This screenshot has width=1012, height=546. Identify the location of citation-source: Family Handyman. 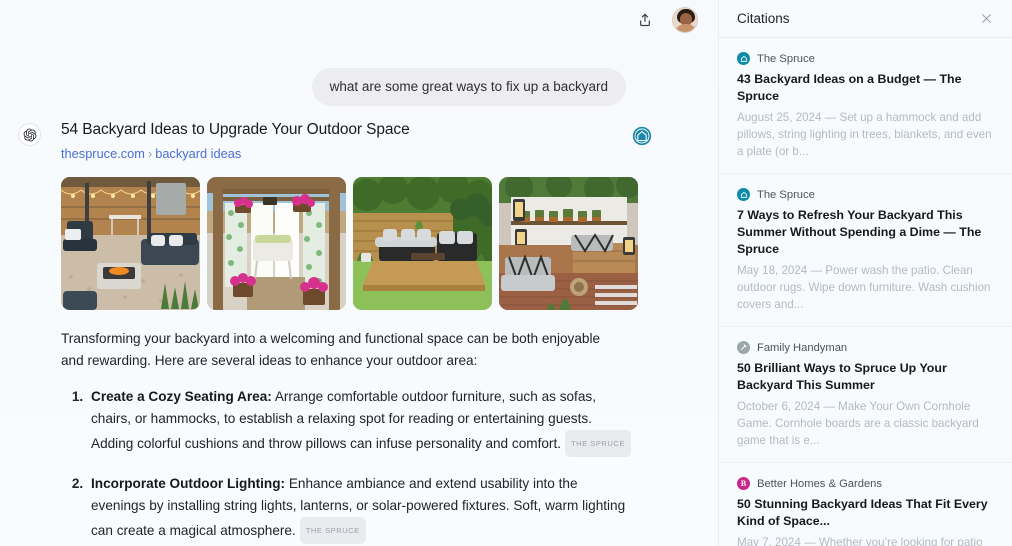
(865, 347).